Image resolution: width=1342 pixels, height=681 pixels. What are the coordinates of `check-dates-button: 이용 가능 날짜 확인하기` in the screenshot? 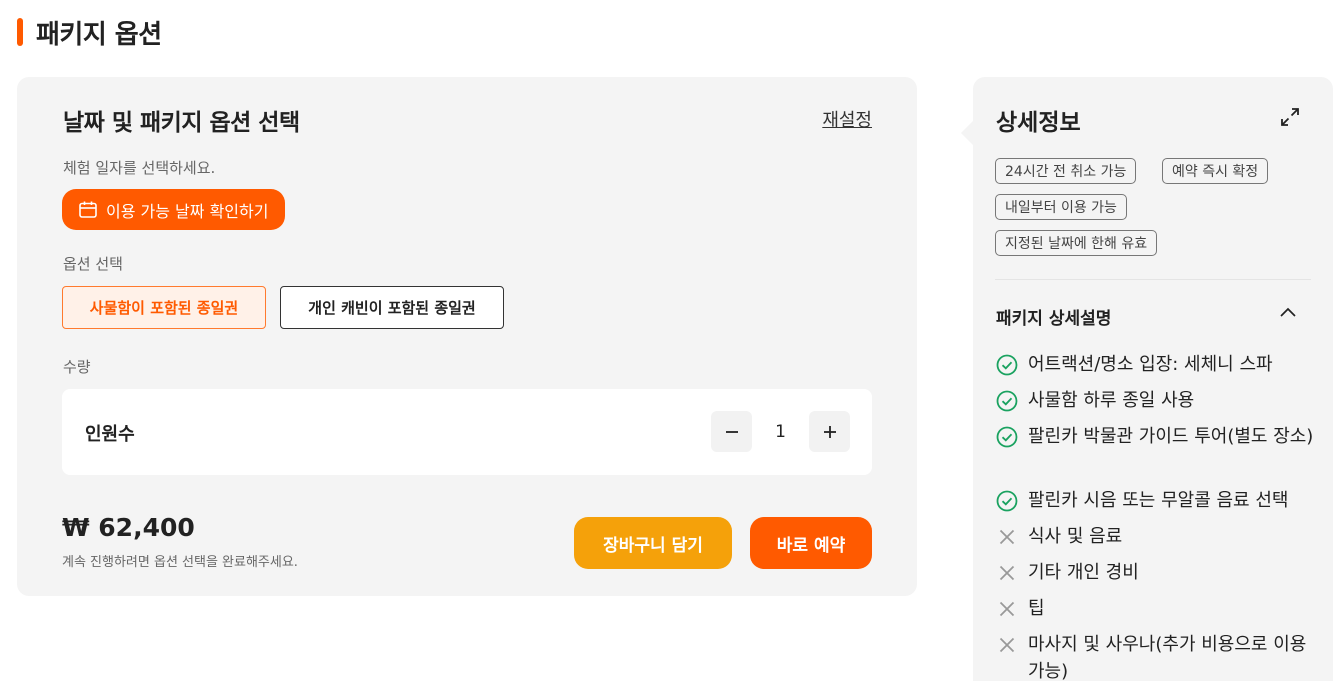 It's located at (174, 209).